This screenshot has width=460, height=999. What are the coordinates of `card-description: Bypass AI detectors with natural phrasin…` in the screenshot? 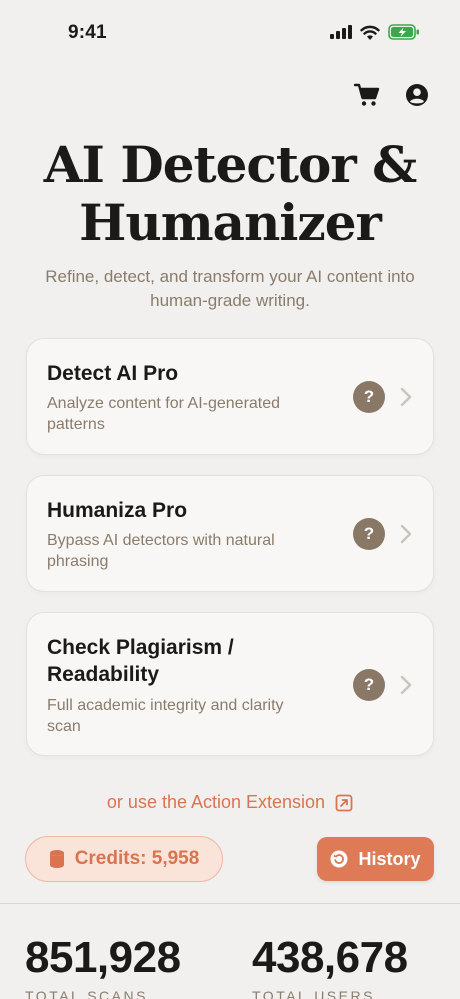 It's located at (161, 551).